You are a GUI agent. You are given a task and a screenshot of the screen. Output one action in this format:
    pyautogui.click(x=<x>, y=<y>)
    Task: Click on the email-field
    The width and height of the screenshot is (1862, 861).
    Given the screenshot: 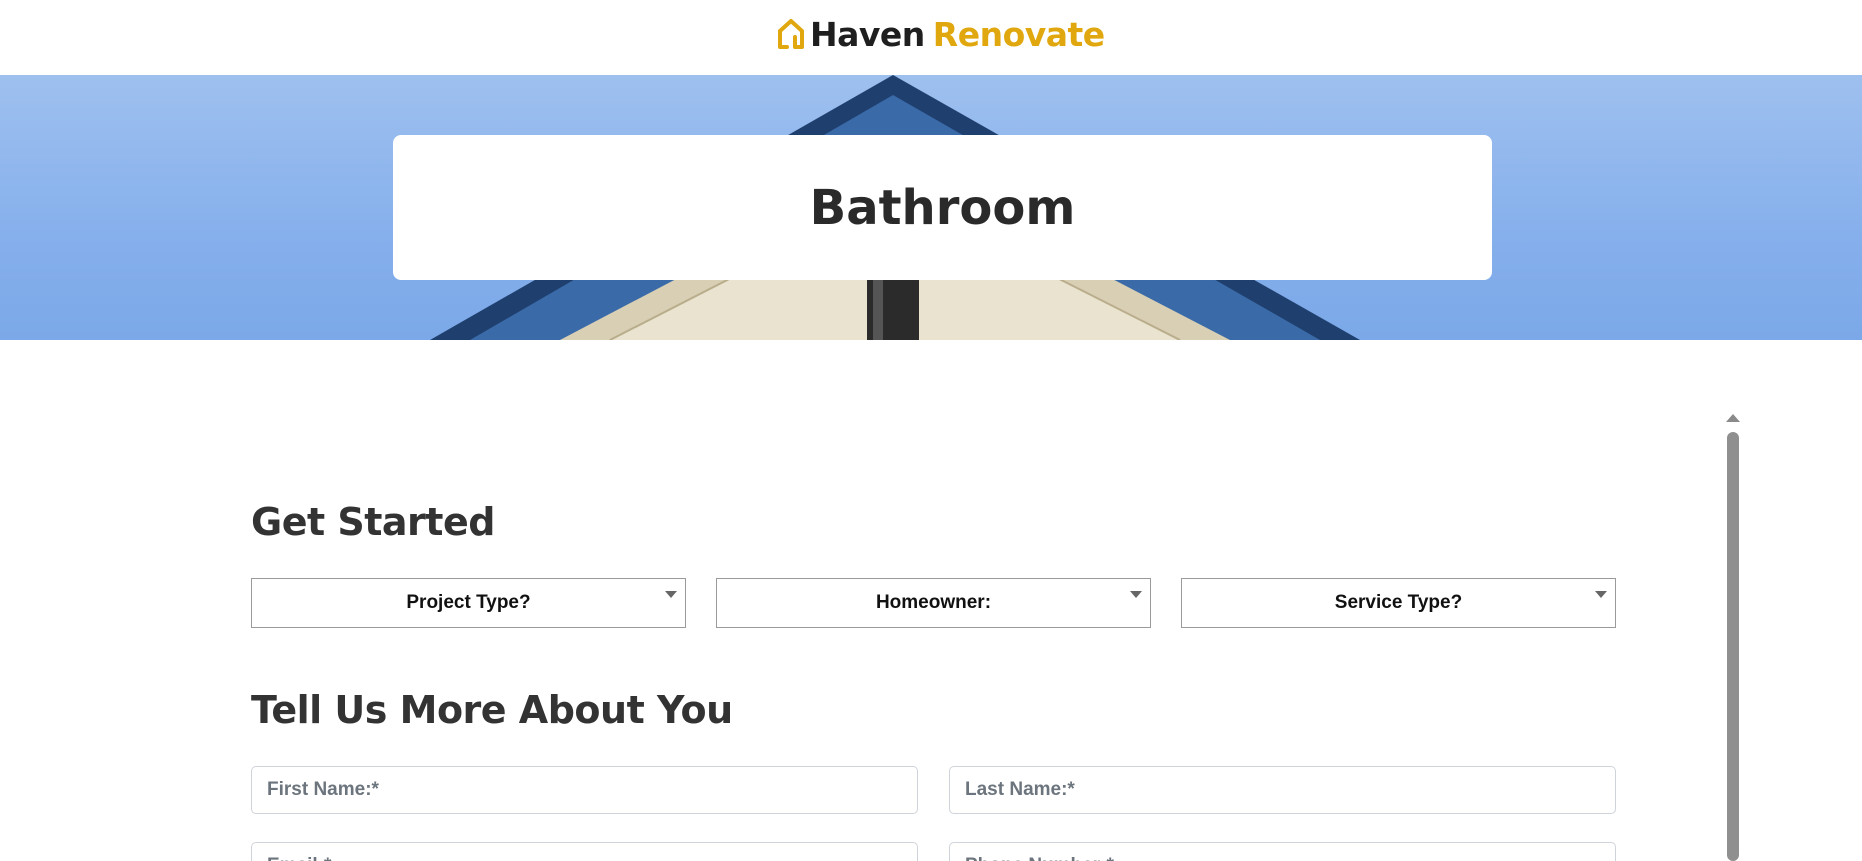 What is the action you would take?
    pyautogui.click(x=584, y=851)
    